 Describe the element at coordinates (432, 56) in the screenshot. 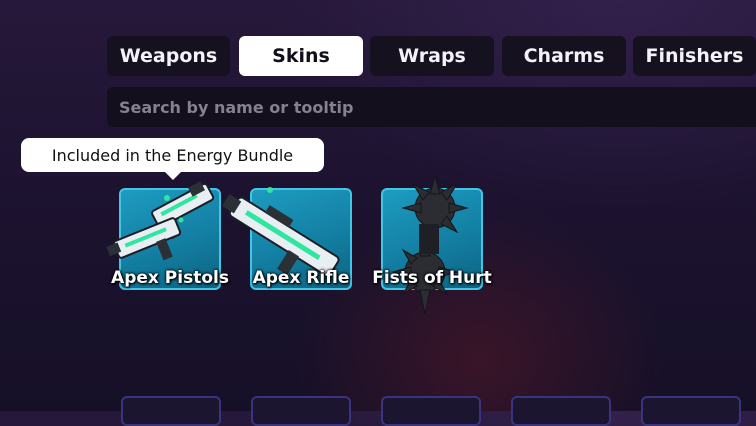

I see `tab-wraps: Wraps` at that location.